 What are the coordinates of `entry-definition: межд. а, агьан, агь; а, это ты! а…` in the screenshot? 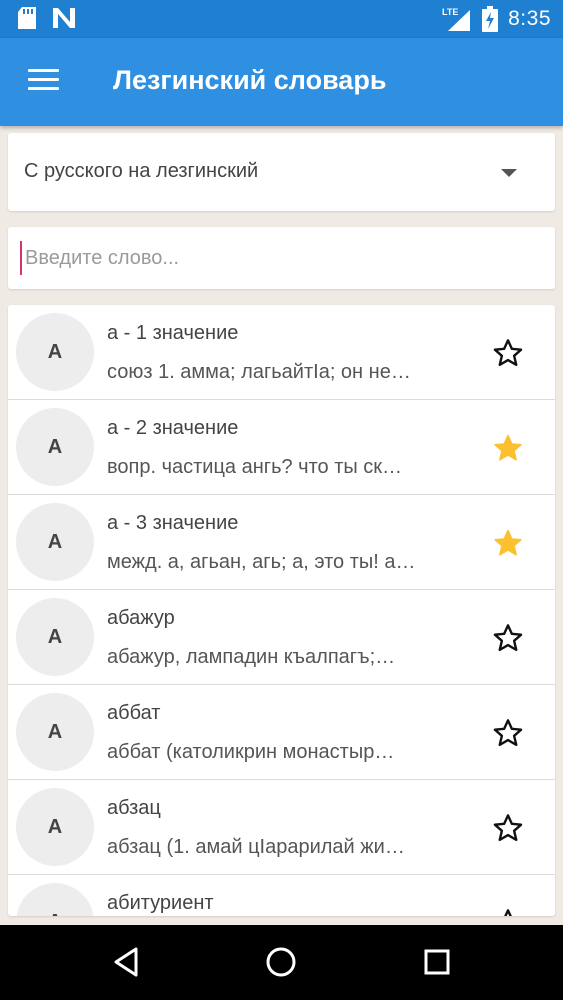 It's located at (261, 562).